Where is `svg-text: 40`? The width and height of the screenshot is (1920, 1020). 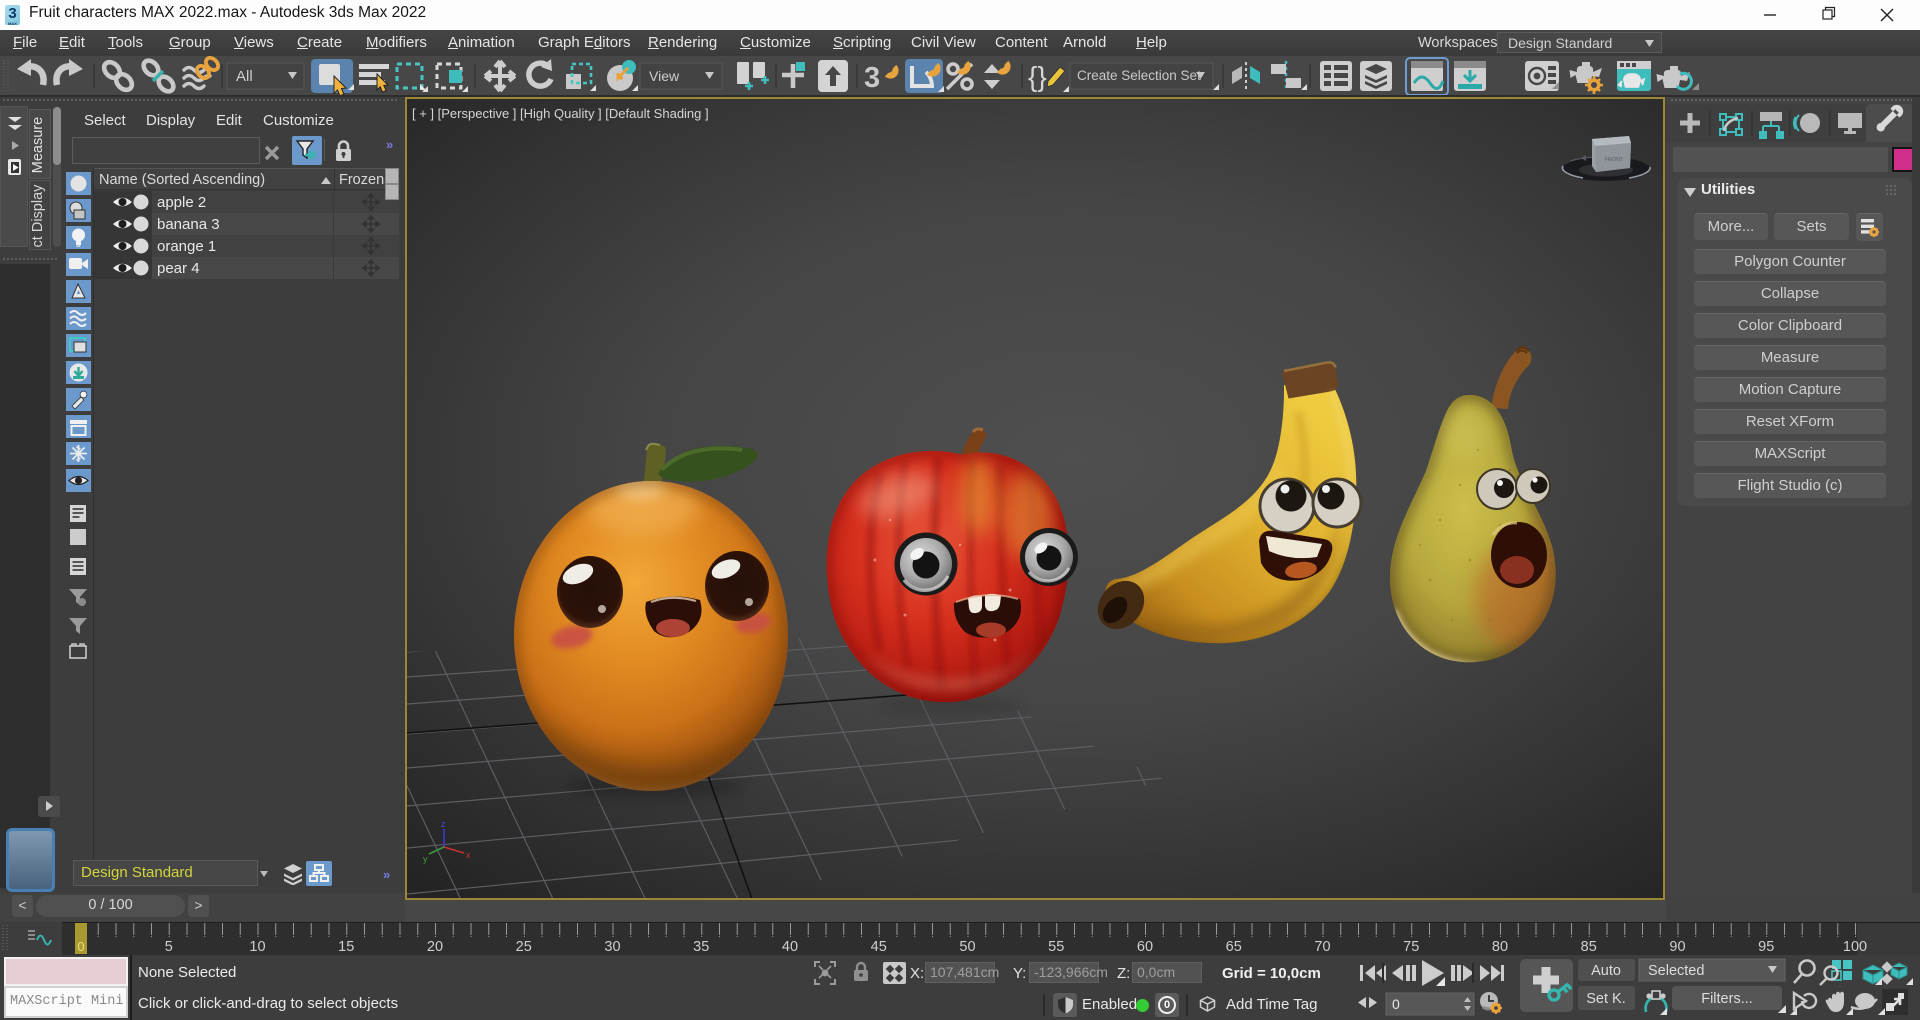
svg-text: 40 is located at coordinates (790, 947).